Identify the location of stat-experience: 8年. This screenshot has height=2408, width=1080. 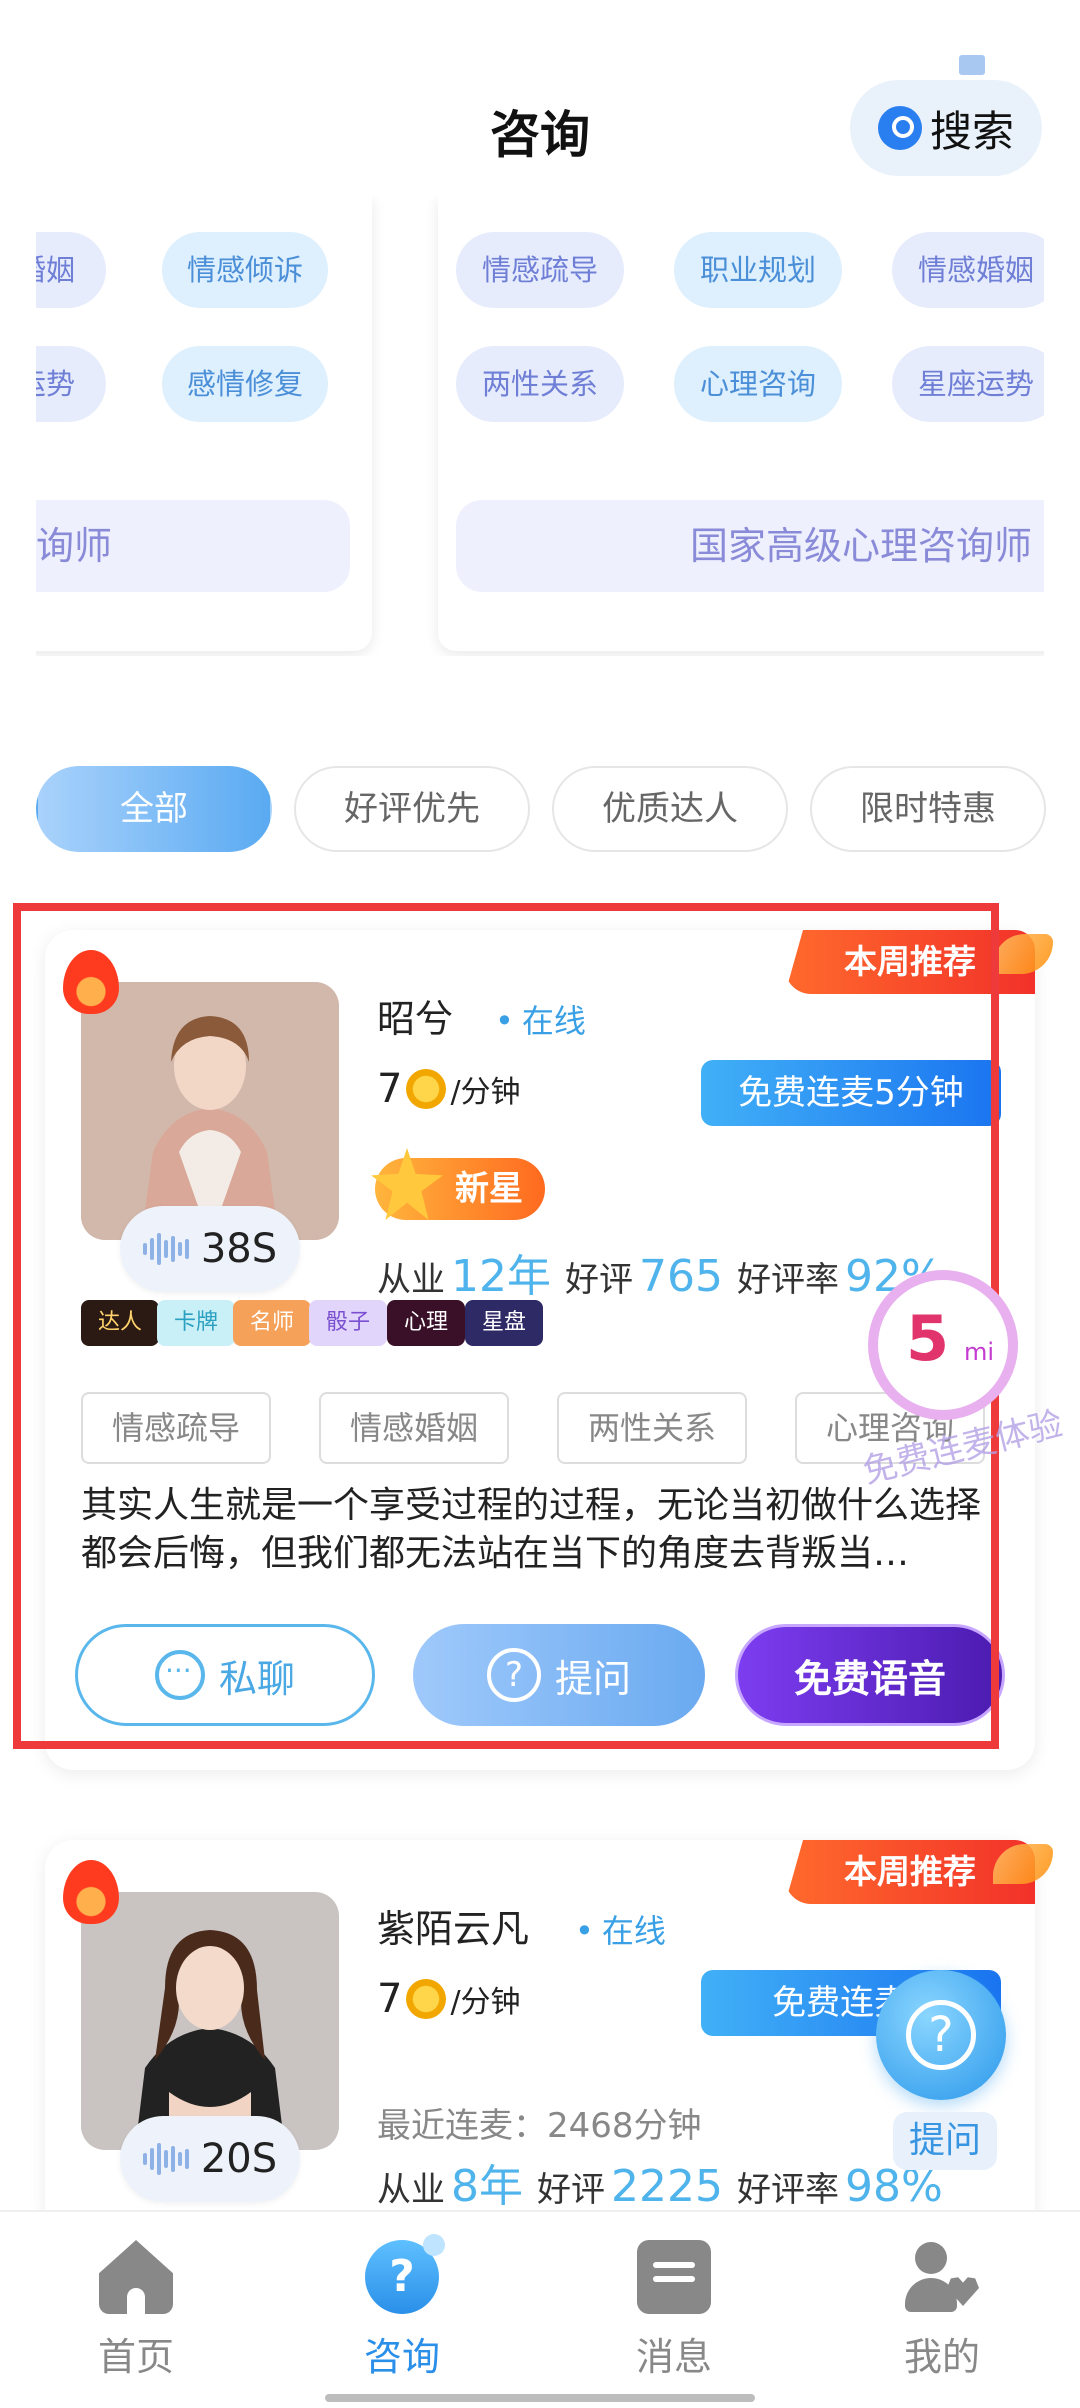
(487, 2186).